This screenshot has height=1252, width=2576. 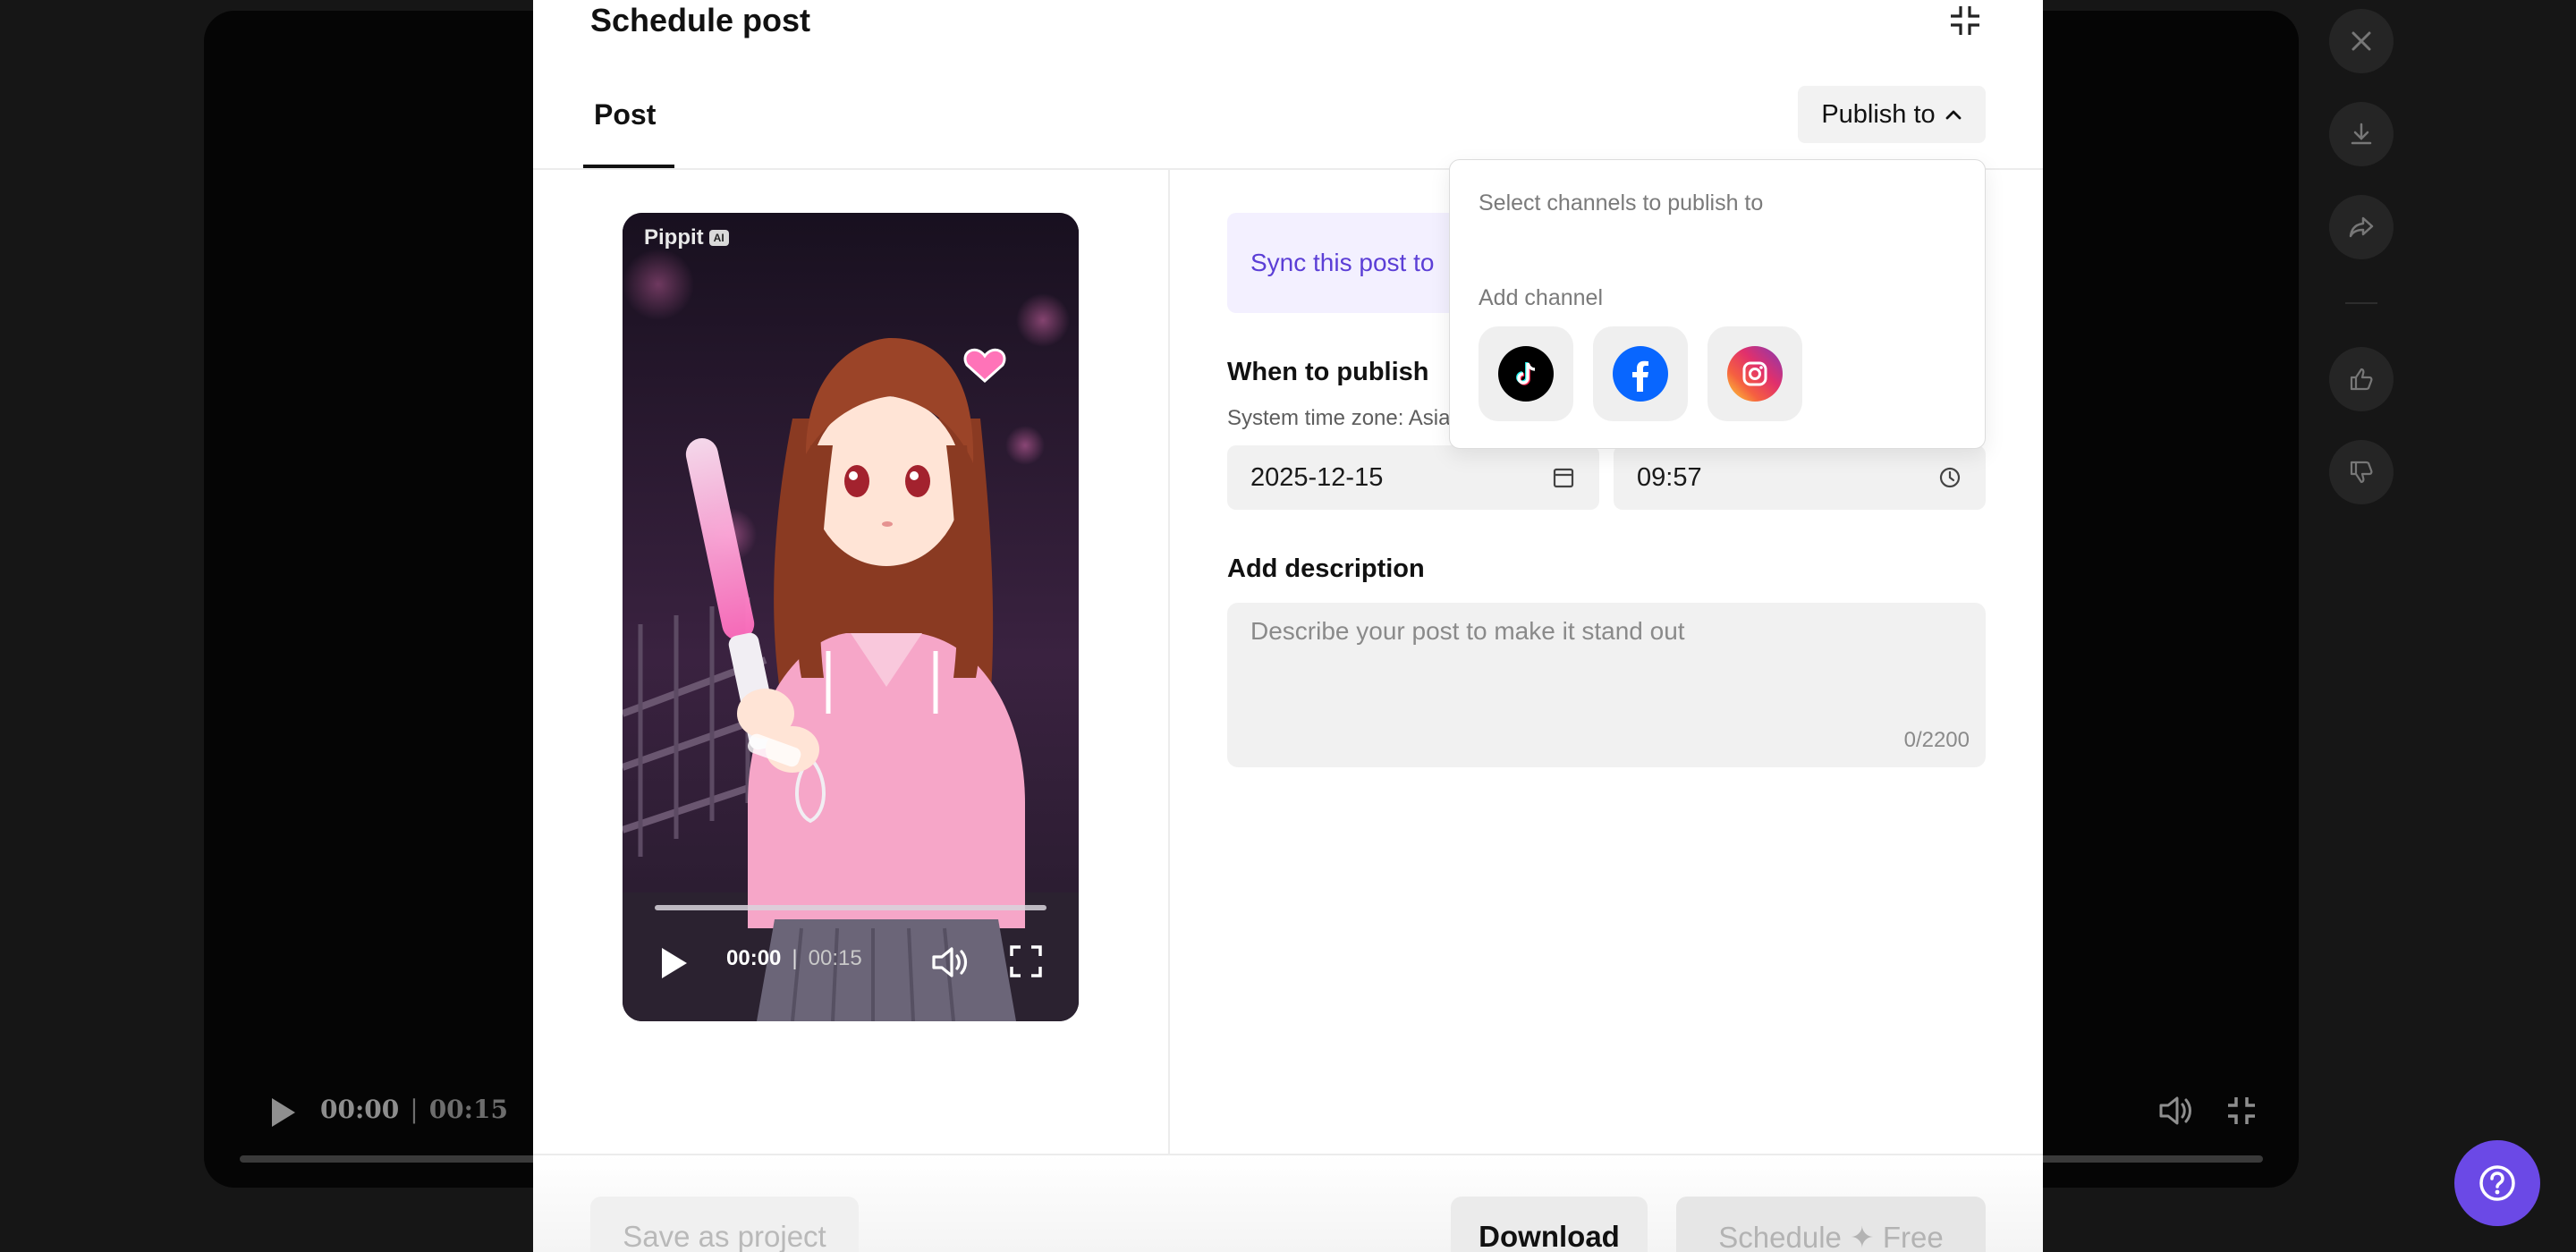 What do you see at coordinates (2241, 1111) in the screenshot?
I see `background-exit-fullscreen-icon` at bounding box center [2241, 1111].